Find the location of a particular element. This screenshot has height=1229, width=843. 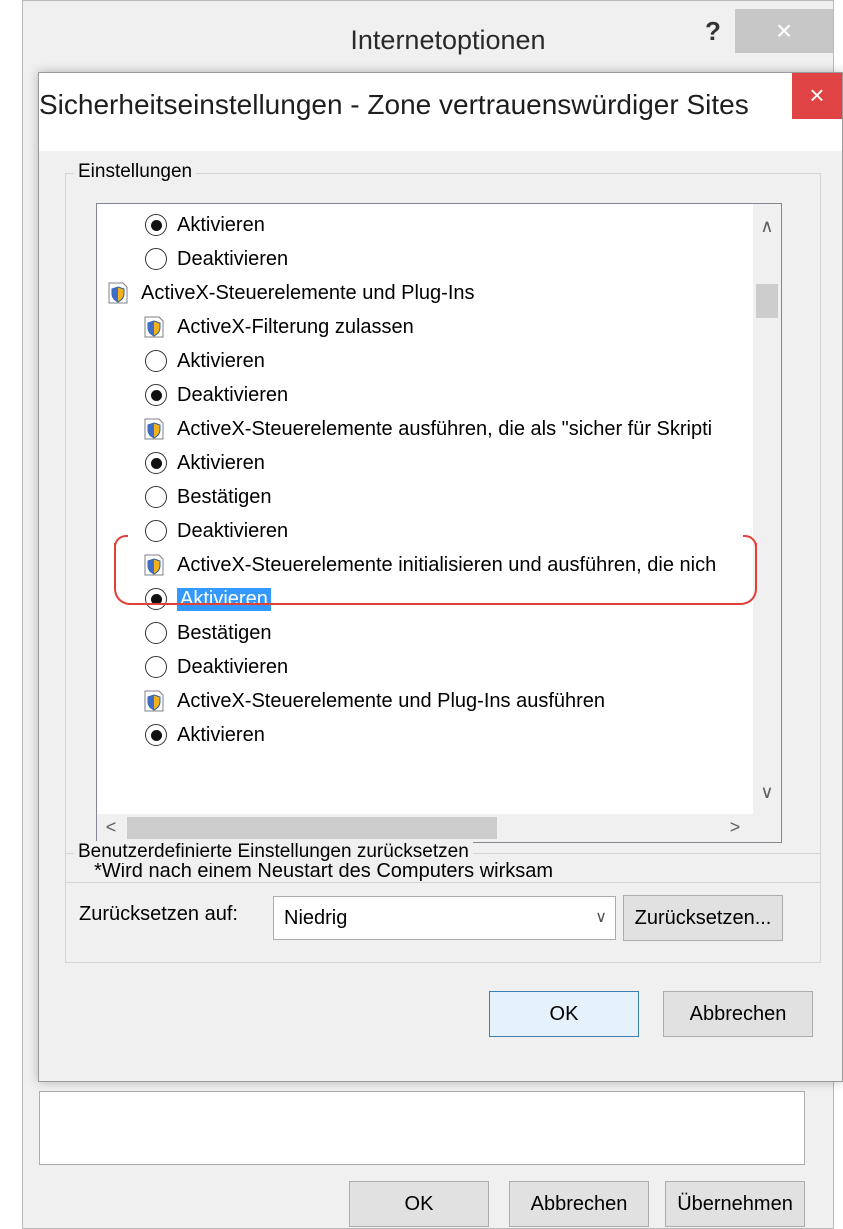

scroll-right-icon: > is located at coordinates (735, 827).